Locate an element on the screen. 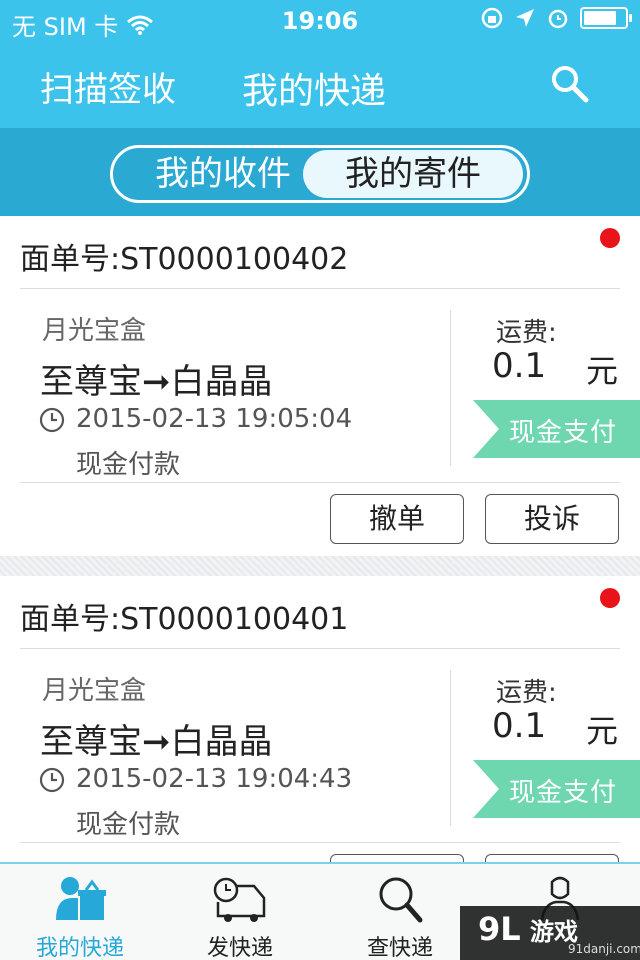  search-icon is located at coordinates (570, 84).